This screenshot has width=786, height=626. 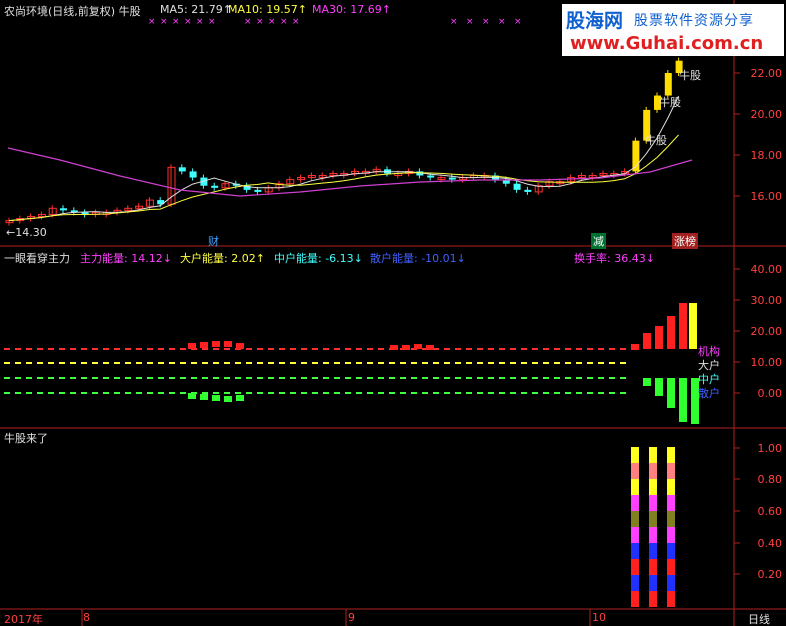 I want to click on bottom-axis-02: 0.20, so click(x=770, y=574).